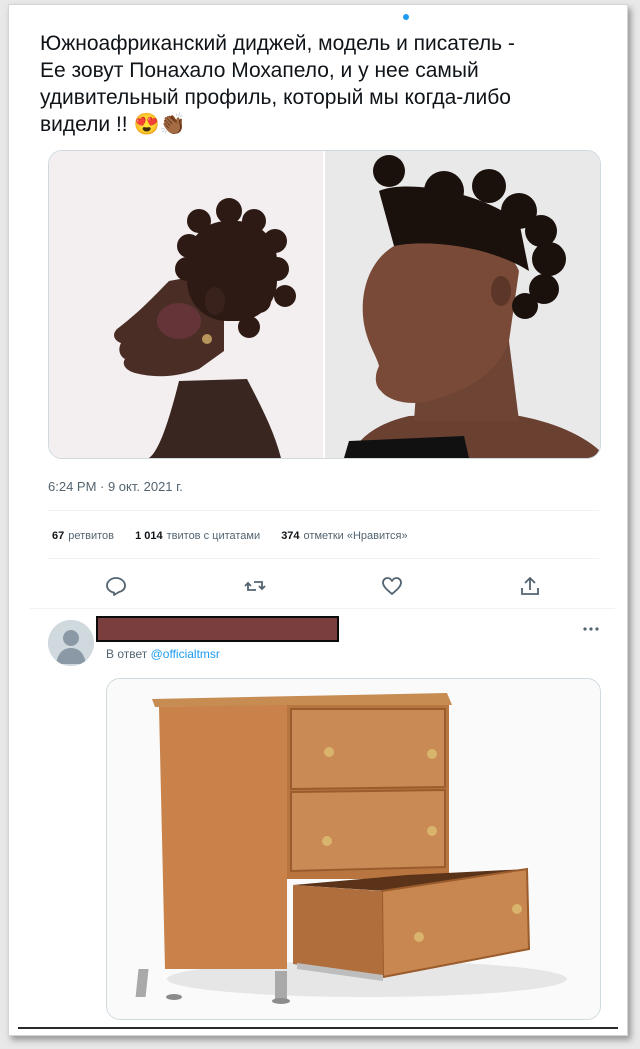  What do you see at coordinates (323, 586) in the screenshot?
I see `tweet-actions` at bounding box center [323, 586].